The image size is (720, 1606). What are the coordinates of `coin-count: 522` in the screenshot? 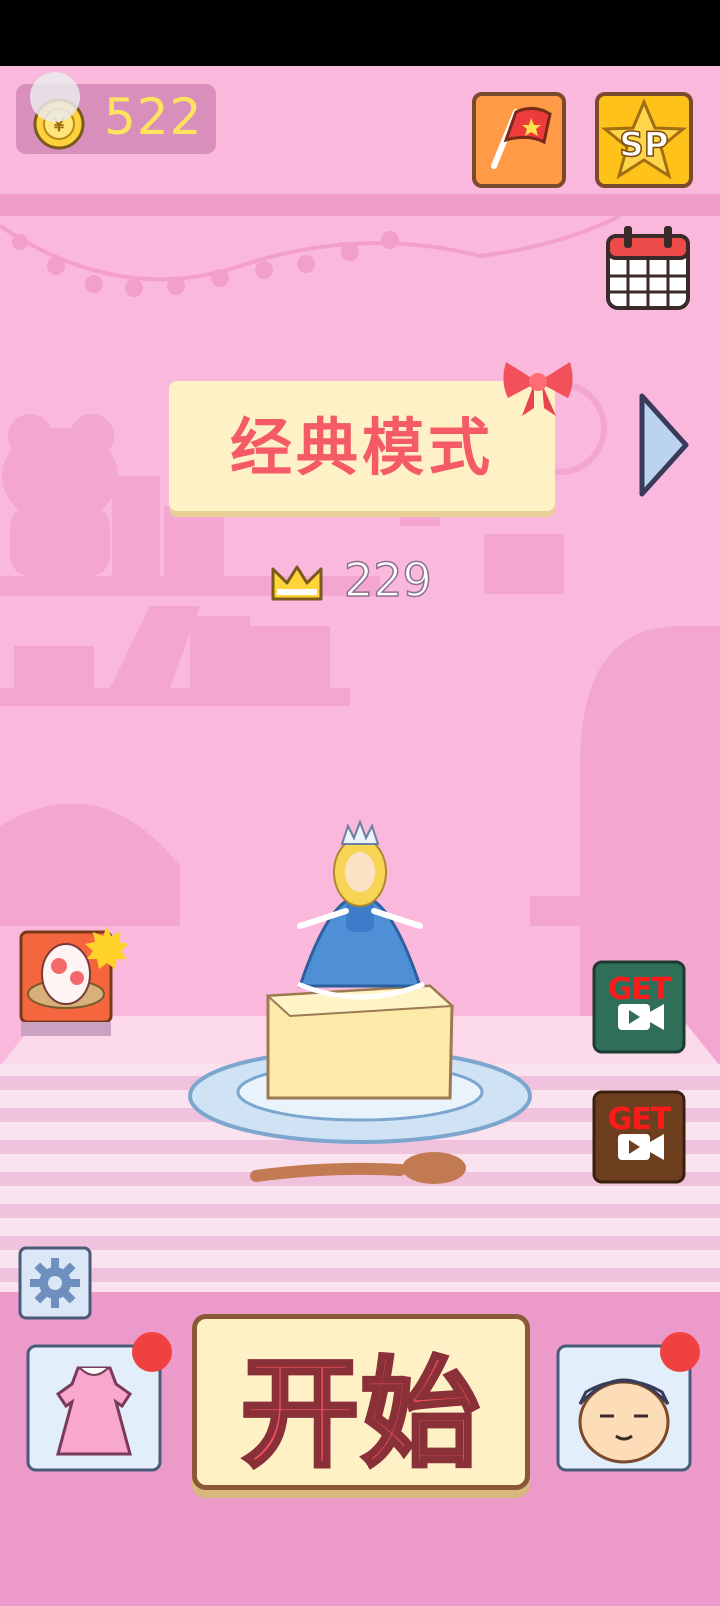 It's located at (153, 117).